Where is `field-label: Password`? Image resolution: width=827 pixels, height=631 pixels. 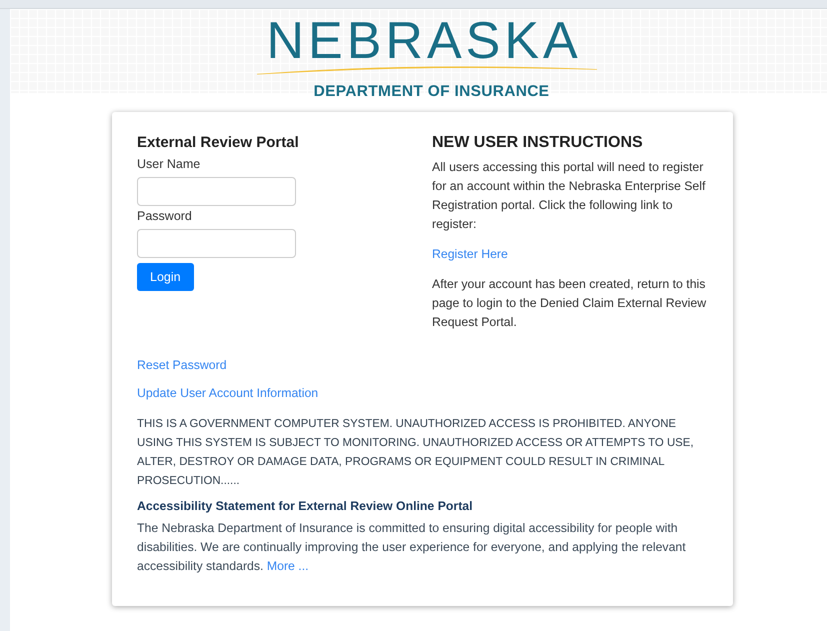 field-label: Password is located at coordinates (164, 216).